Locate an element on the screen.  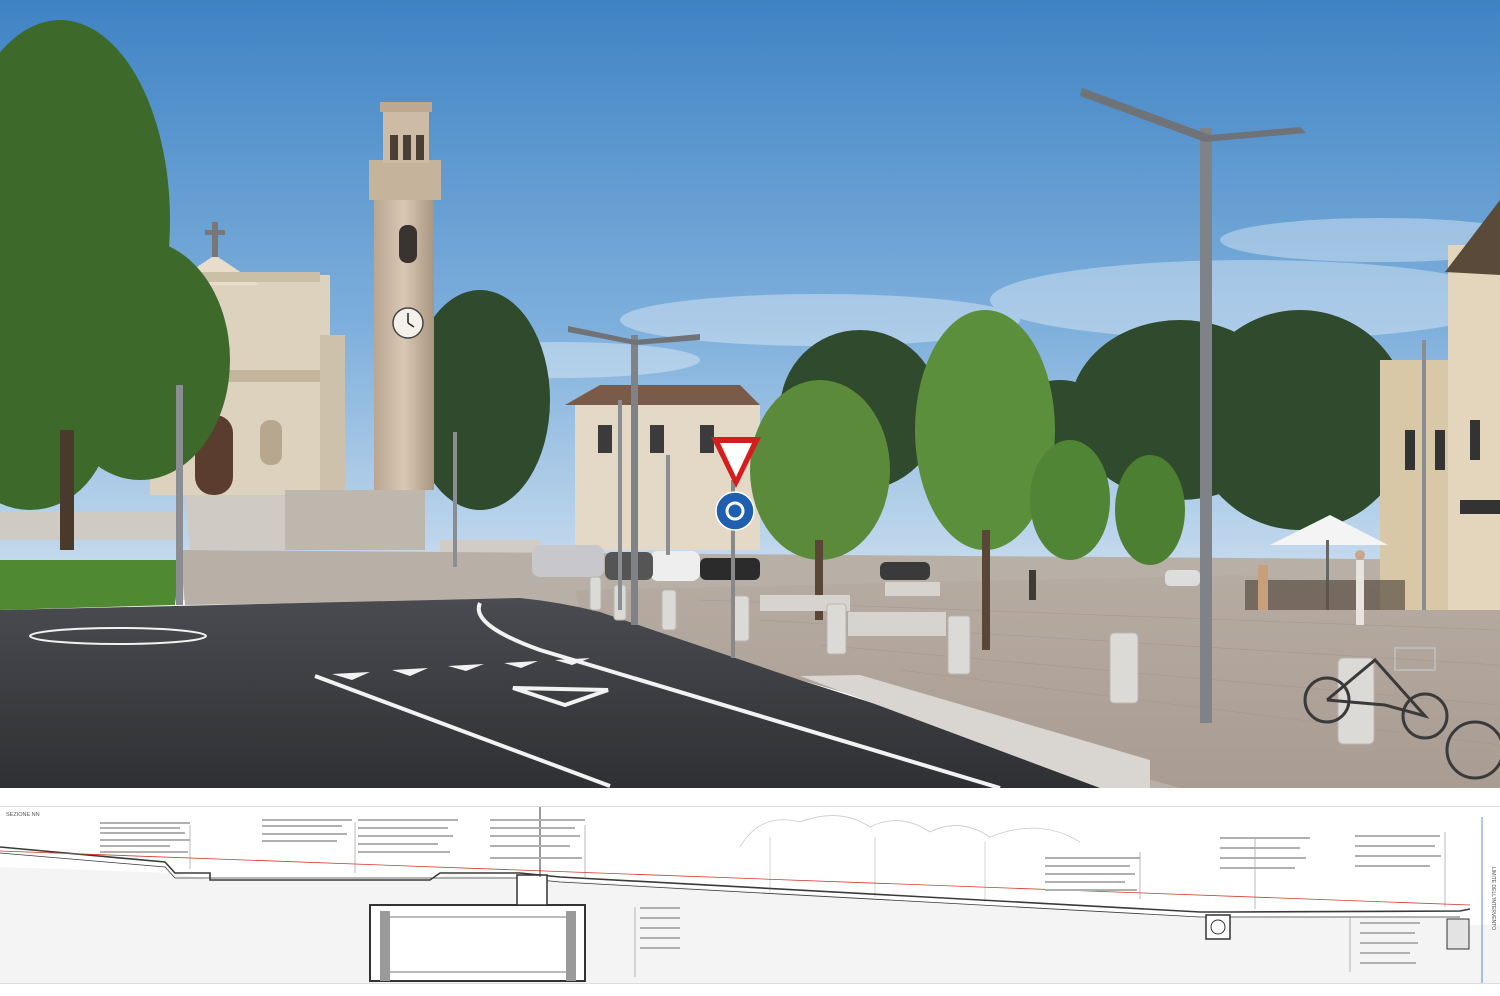
photo-section-gap is located at coordinates (750, 797).